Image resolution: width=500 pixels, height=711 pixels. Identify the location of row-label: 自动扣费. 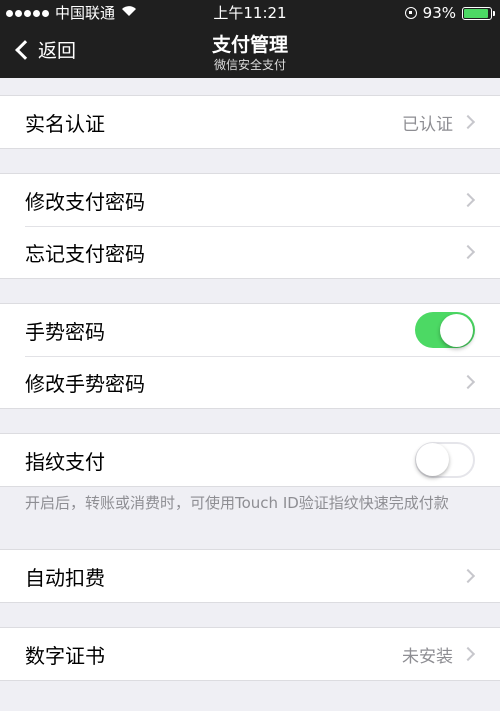
(65, 577).